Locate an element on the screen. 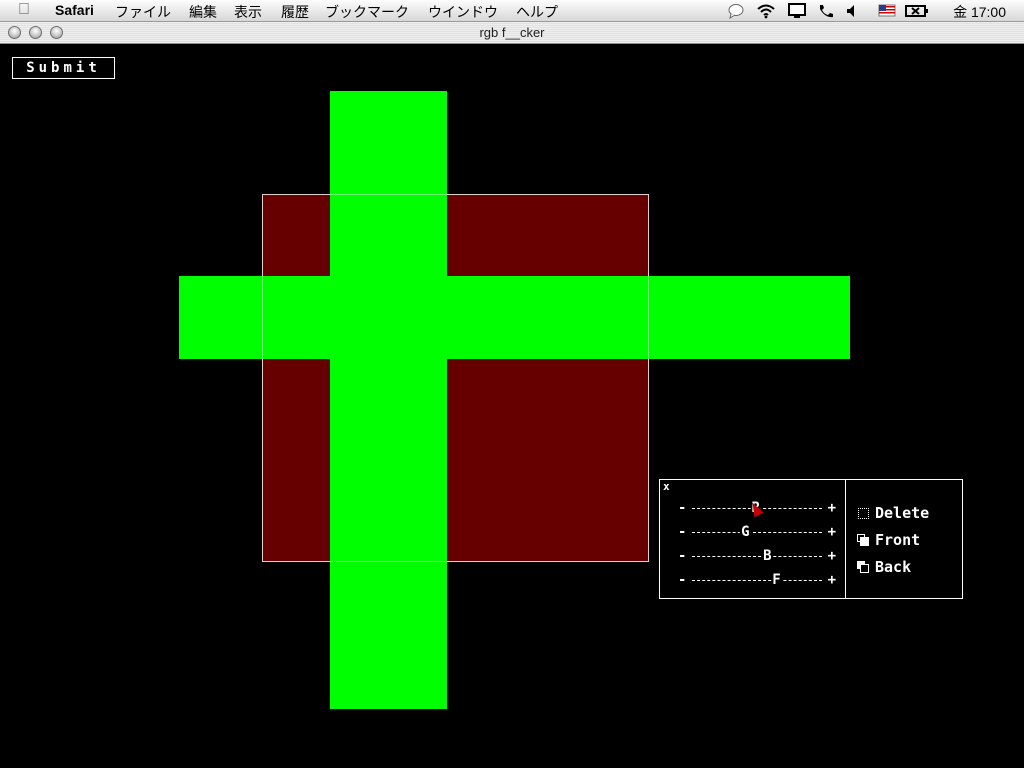  wifi-icon is located at coordinates (766, 11).